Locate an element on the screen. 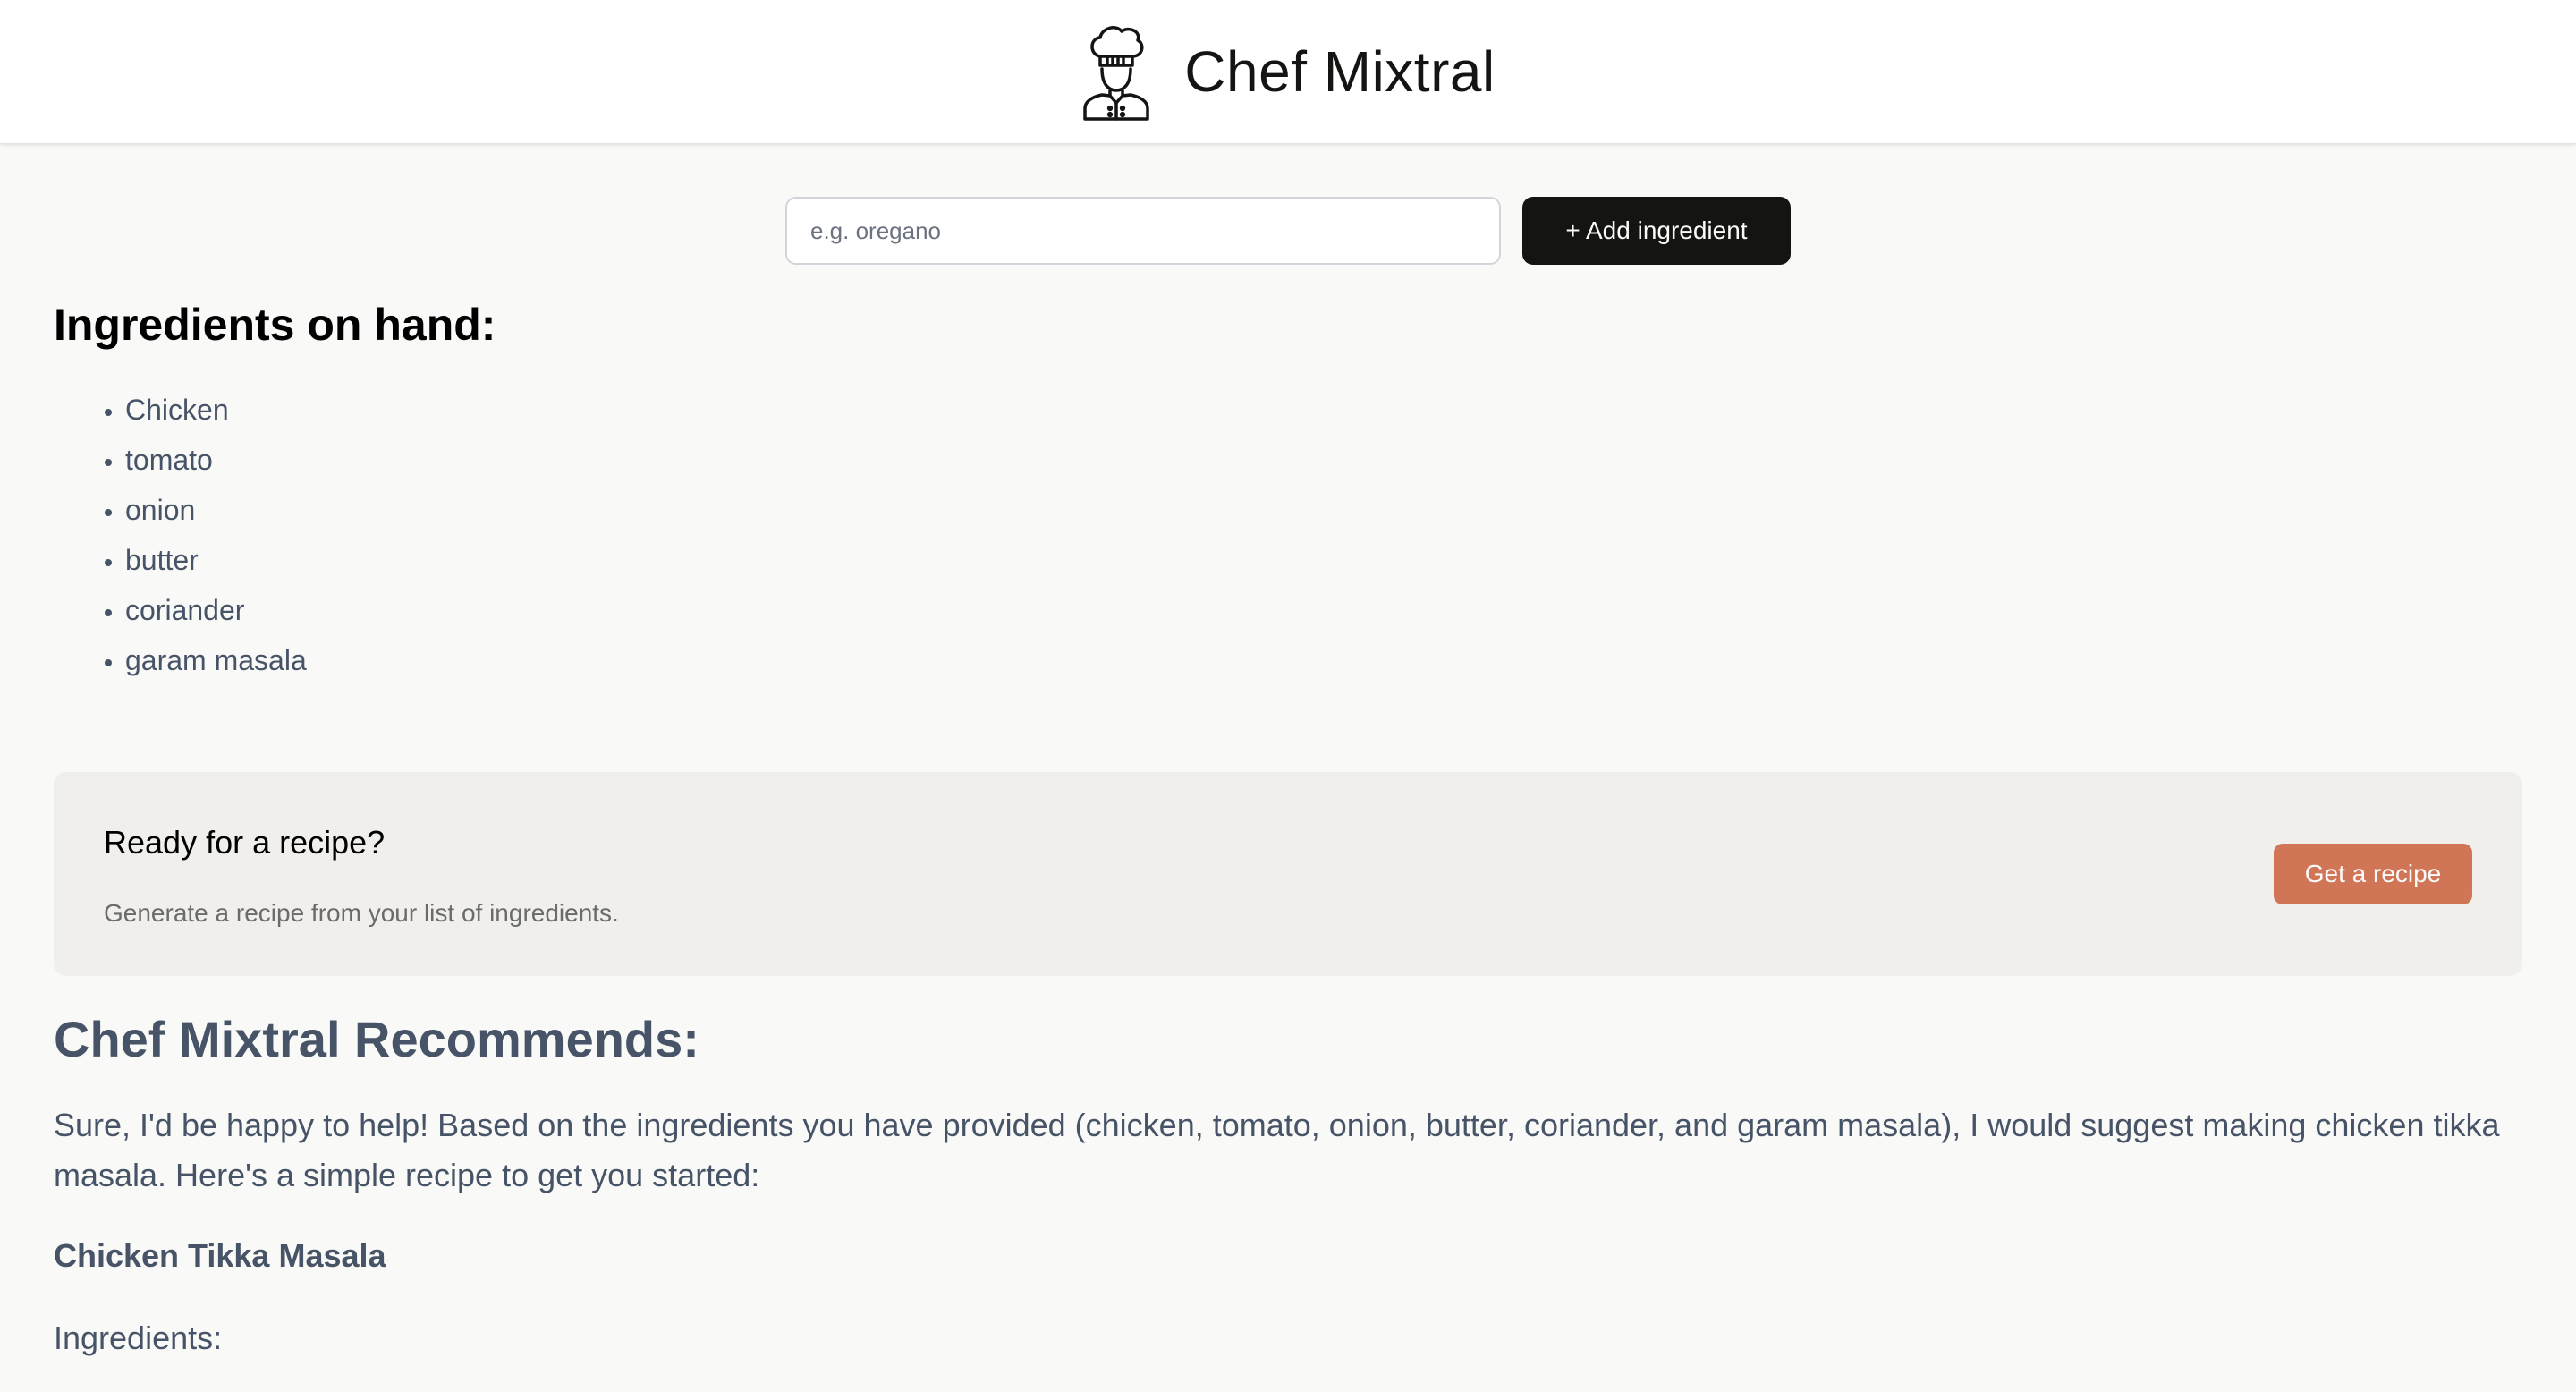 The width and height of the screenshot is (2576, 1392). recipe-heading: Chef Mixtral Recommends: is located at coordinates (376, 1039).